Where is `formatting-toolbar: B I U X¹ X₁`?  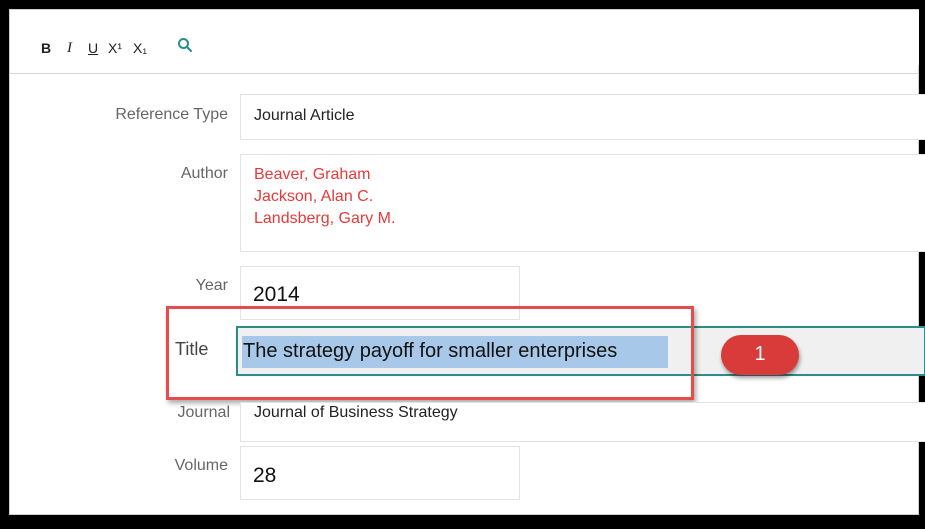
formatting-toolbar: B I U X¹ X₁ is located at coordinates (464, 37).